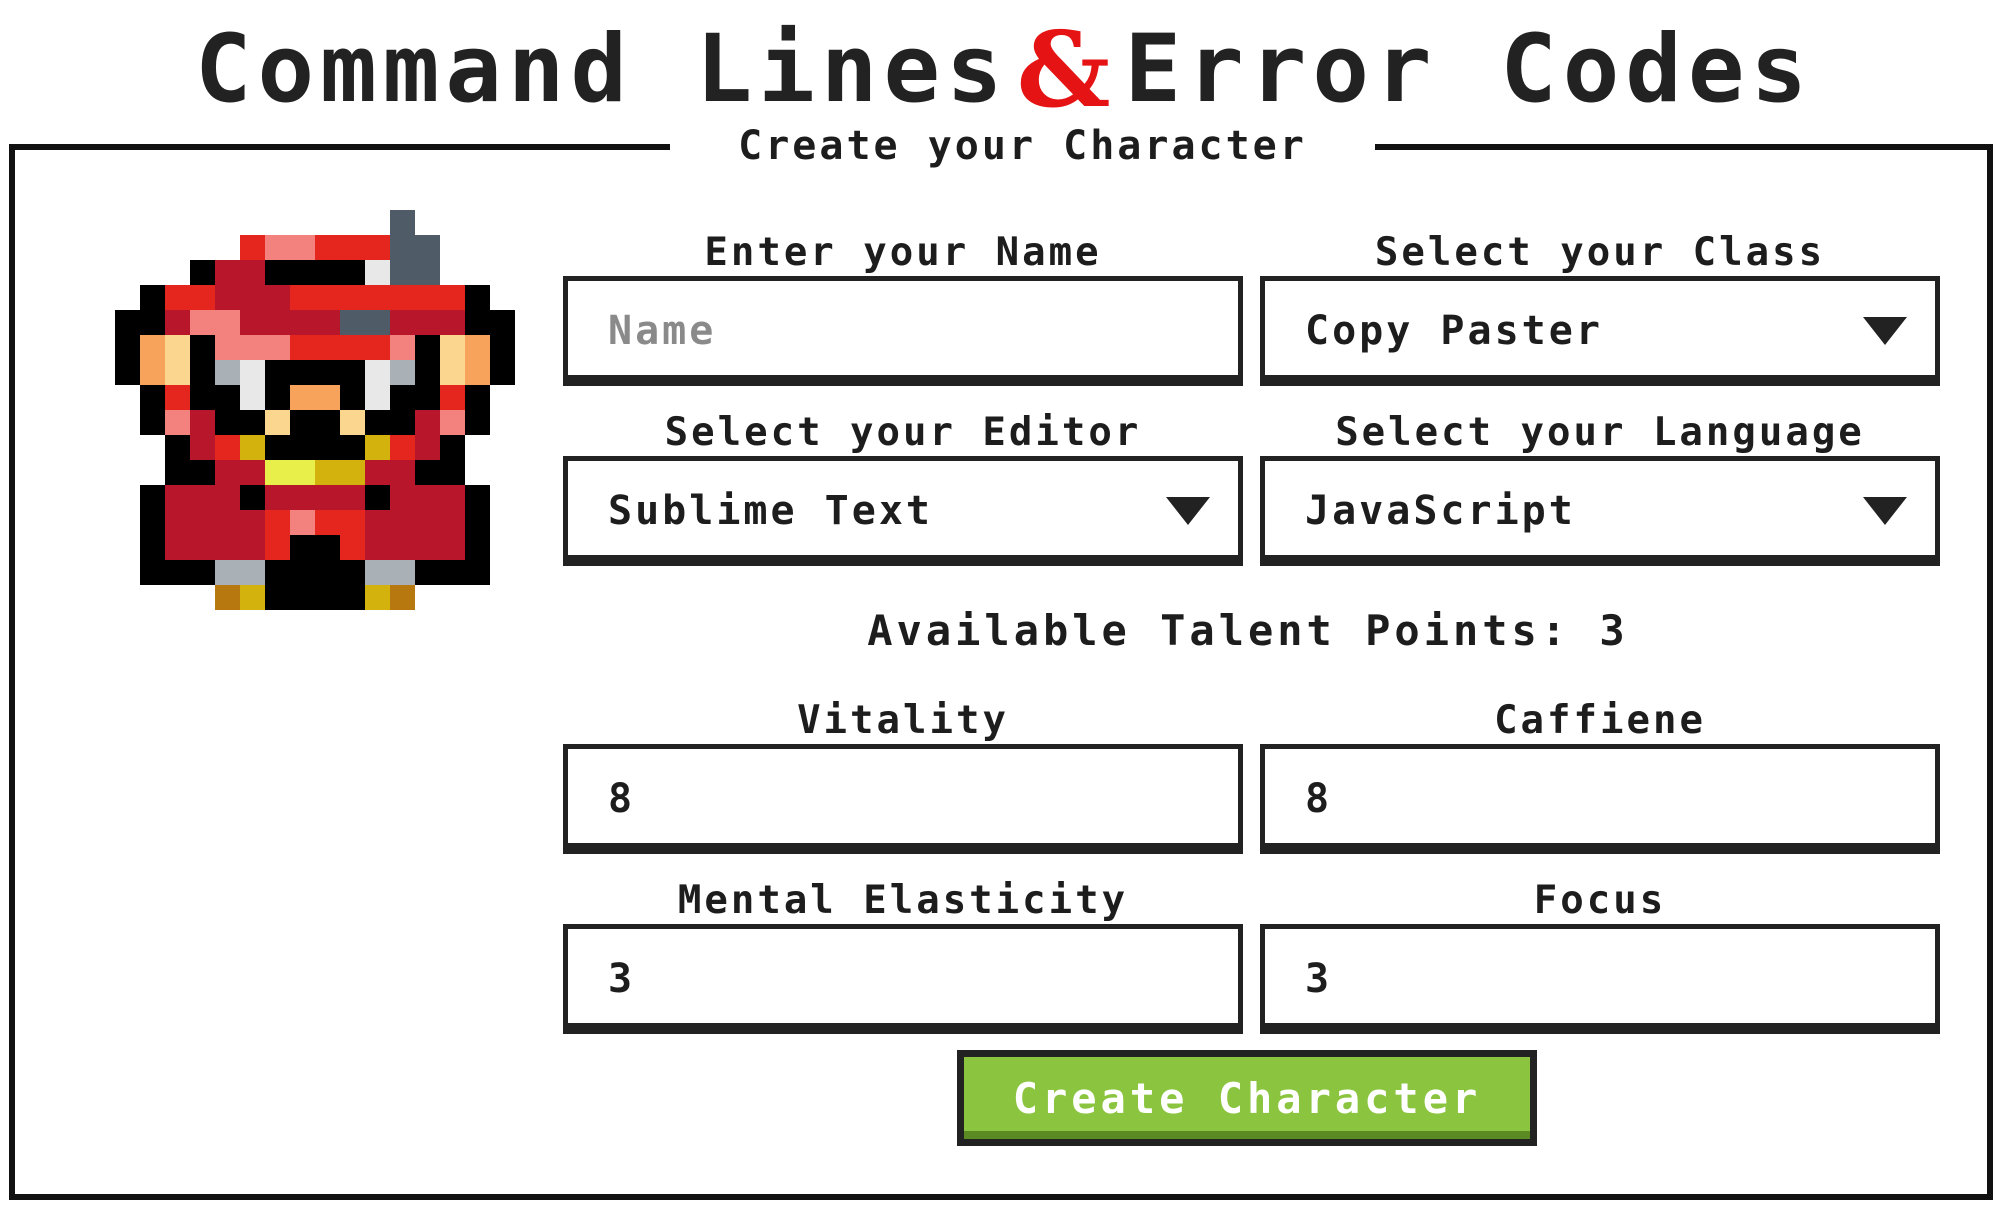  Describe the element at coordinates (903, 331) in the screenshot. I see `name-input: Name` at that location.